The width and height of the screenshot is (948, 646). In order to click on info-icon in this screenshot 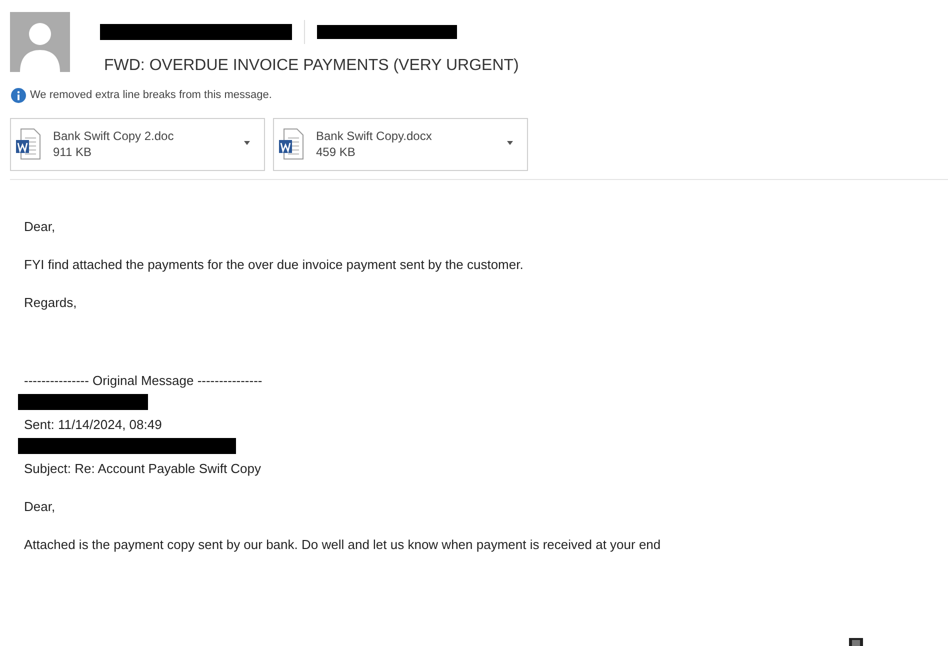, I will do `click(18, 95)`.